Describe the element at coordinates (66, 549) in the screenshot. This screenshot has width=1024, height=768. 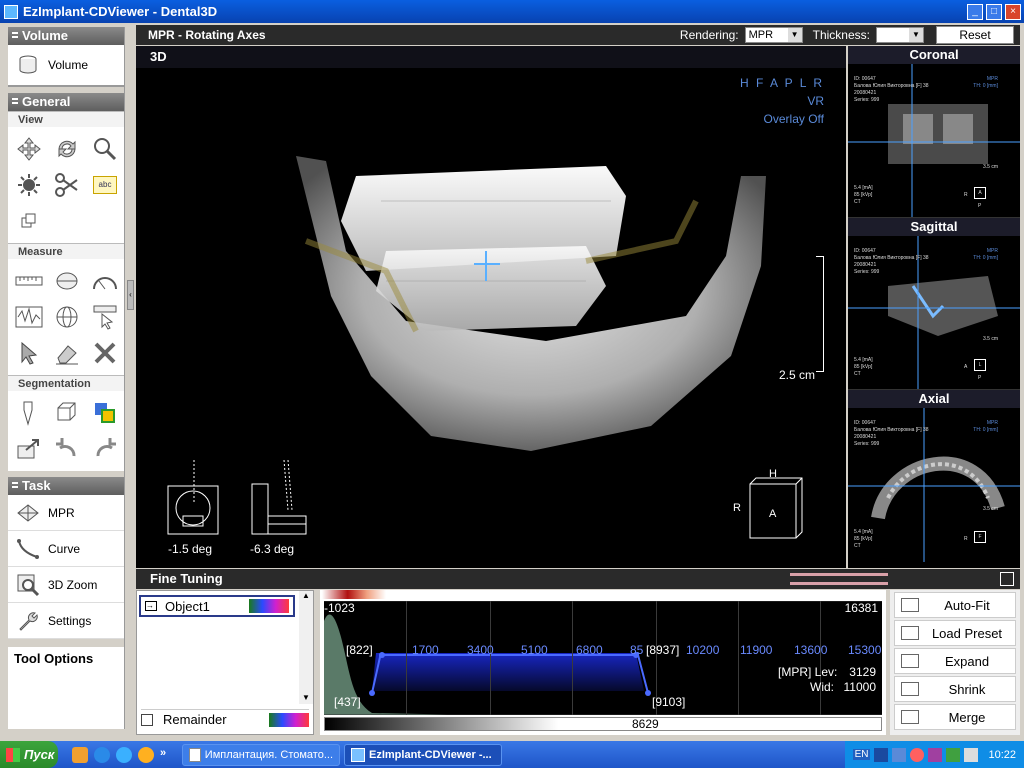
I see `task-curve-button: Curve` at that location.